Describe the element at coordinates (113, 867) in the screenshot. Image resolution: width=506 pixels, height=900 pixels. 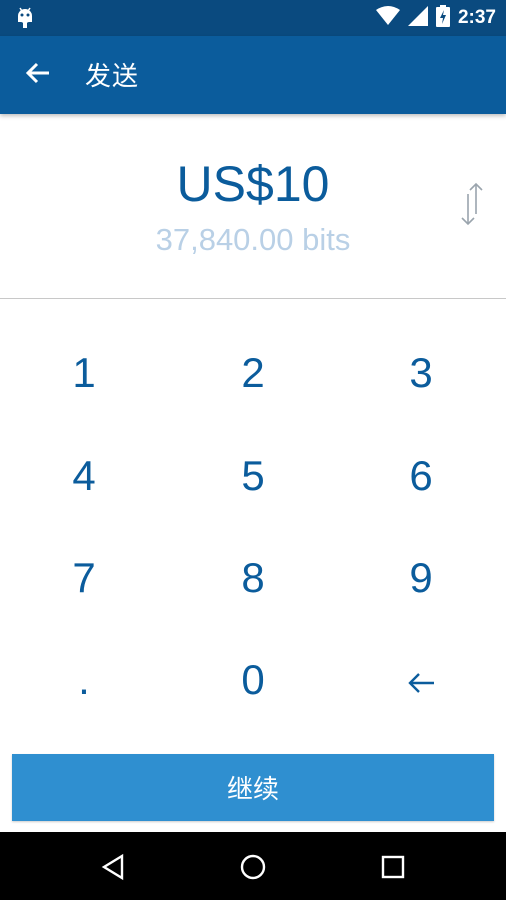
I see `back-triangle-icon` at that location.